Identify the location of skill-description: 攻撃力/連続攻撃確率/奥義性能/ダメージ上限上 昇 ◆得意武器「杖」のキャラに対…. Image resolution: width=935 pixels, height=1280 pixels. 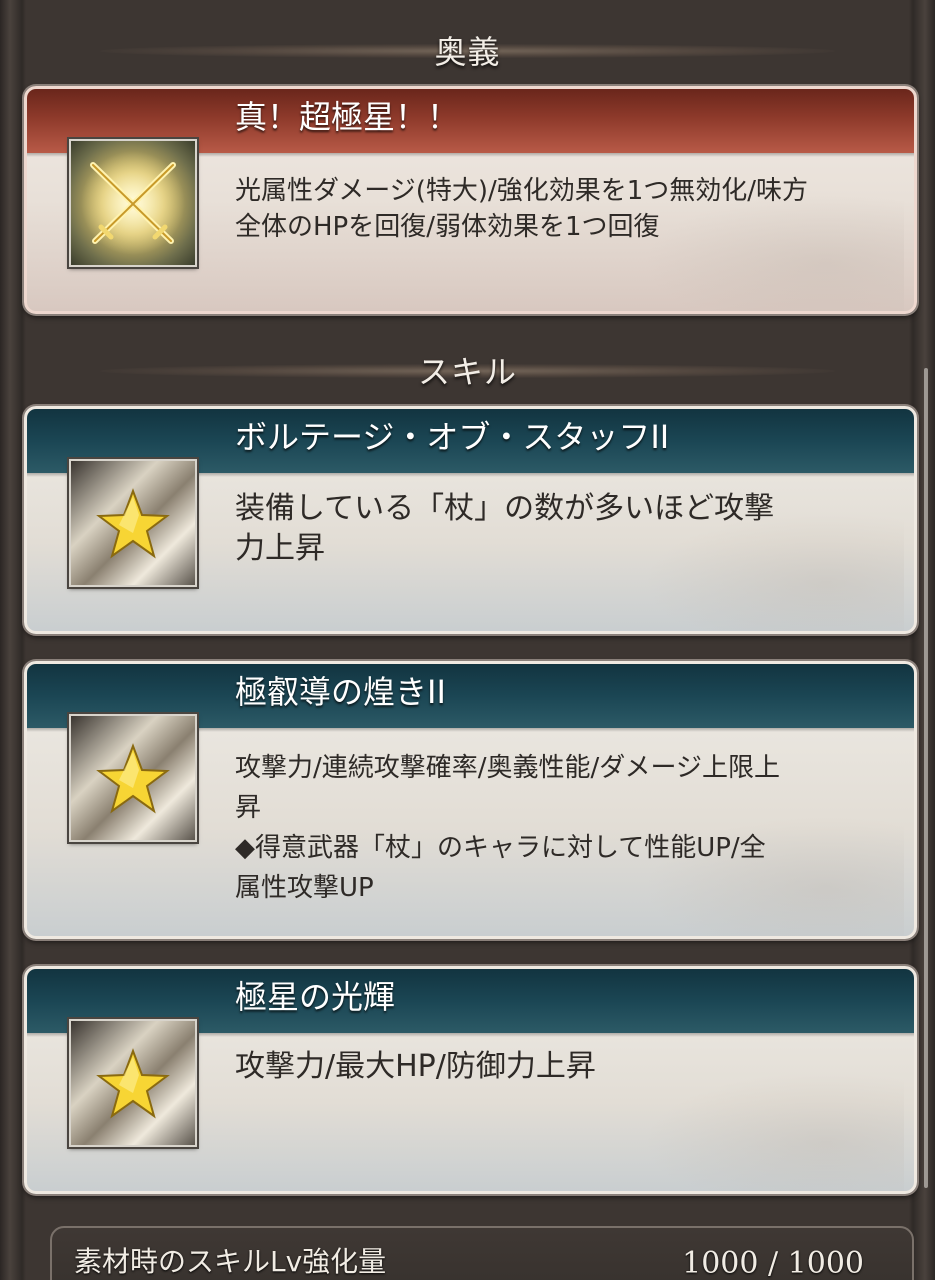
(507, 828).